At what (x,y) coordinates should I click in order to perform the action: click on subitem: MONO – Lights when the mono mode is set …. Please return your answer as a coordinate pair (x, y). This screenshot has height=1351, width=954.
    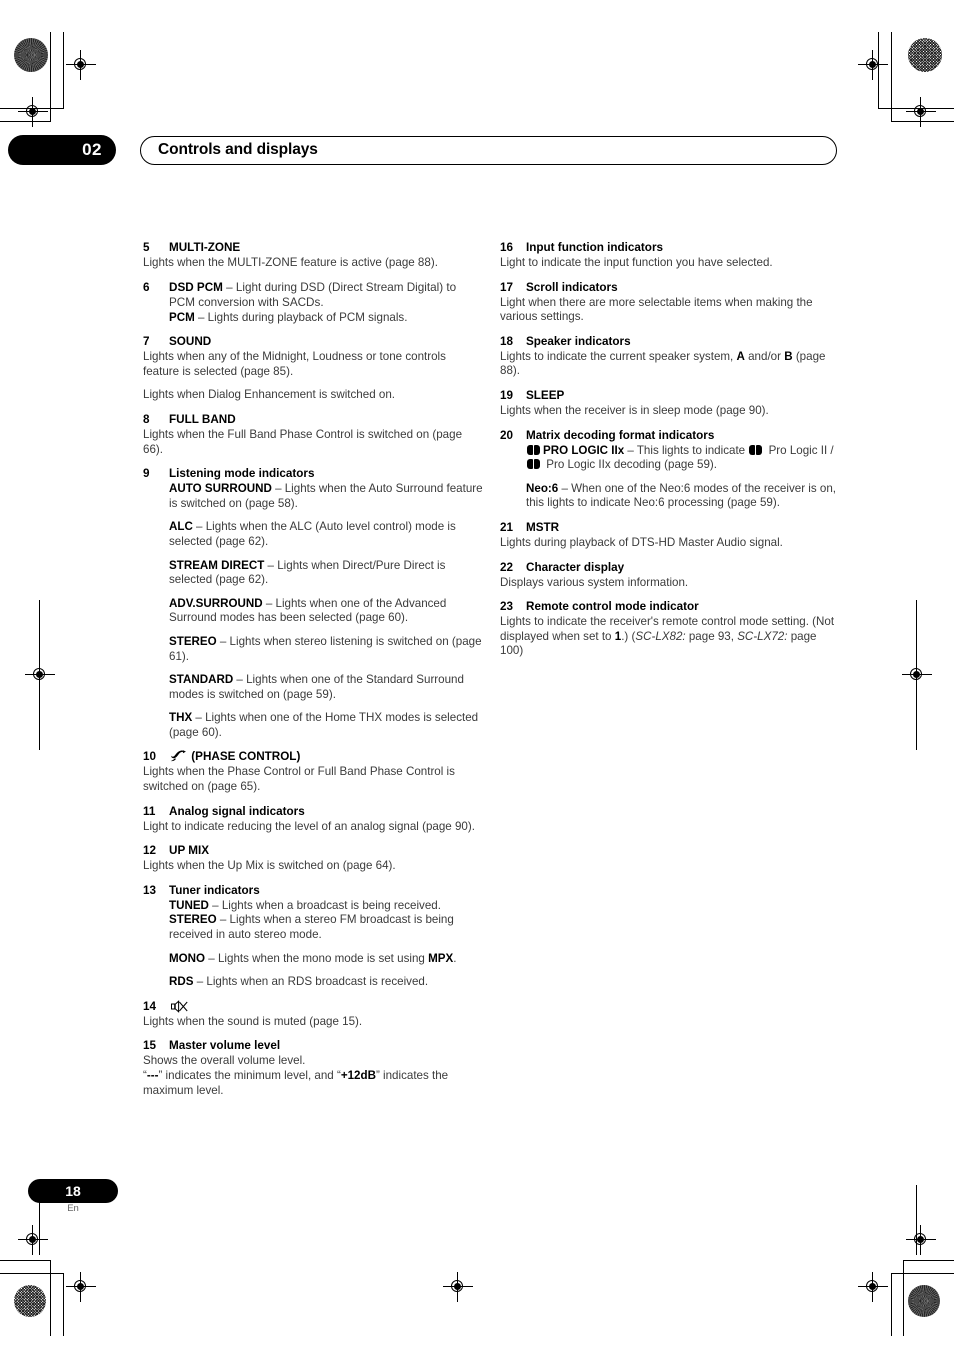
    Looking at the image, I should click on (327, 959).